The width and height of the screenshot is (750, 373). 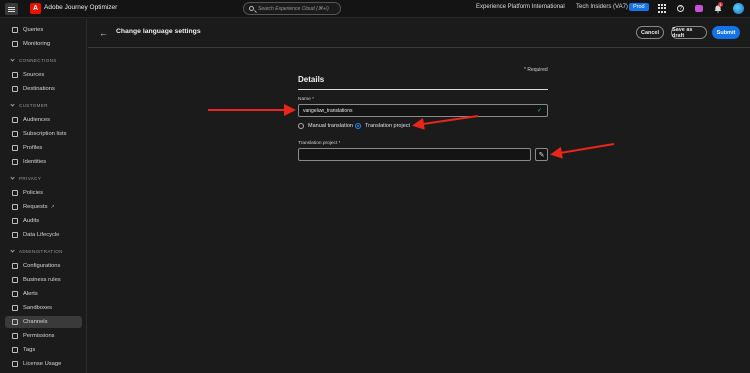 I want to click on cancel-button: Cancel, so click(x=650, y=32).